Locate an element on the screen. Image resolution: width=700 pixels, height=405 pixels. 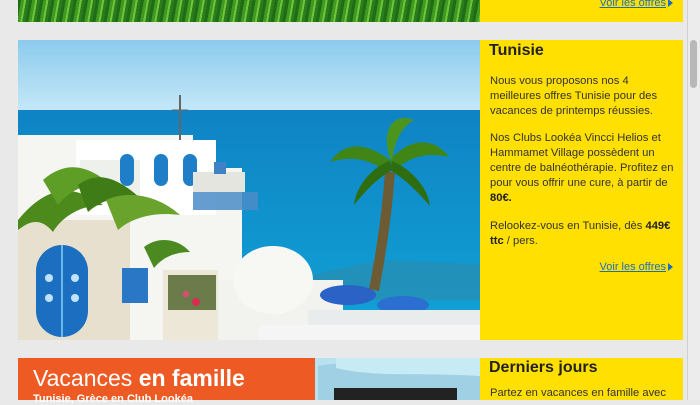
top-view-offers-label: Voir les offres is located at coordinates (632, 4).